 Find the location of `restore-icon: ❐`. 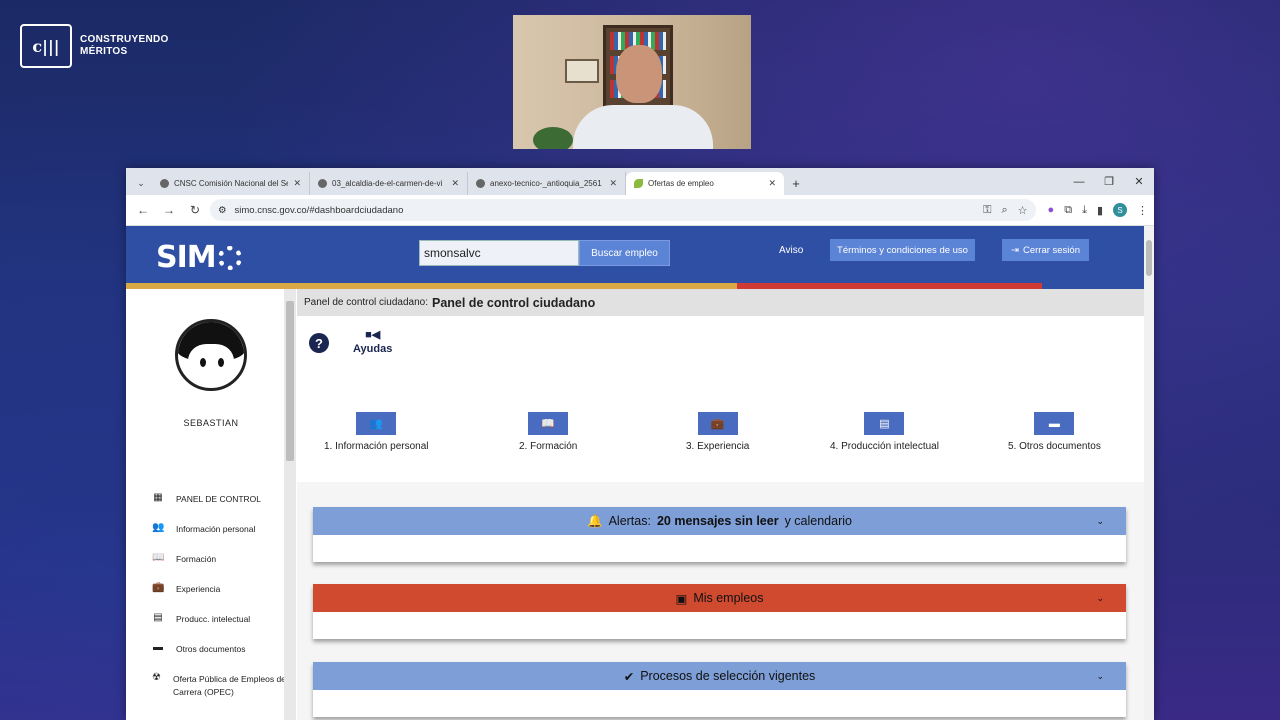

restore-icon: ❐ is located at coordinates (1109, 181).